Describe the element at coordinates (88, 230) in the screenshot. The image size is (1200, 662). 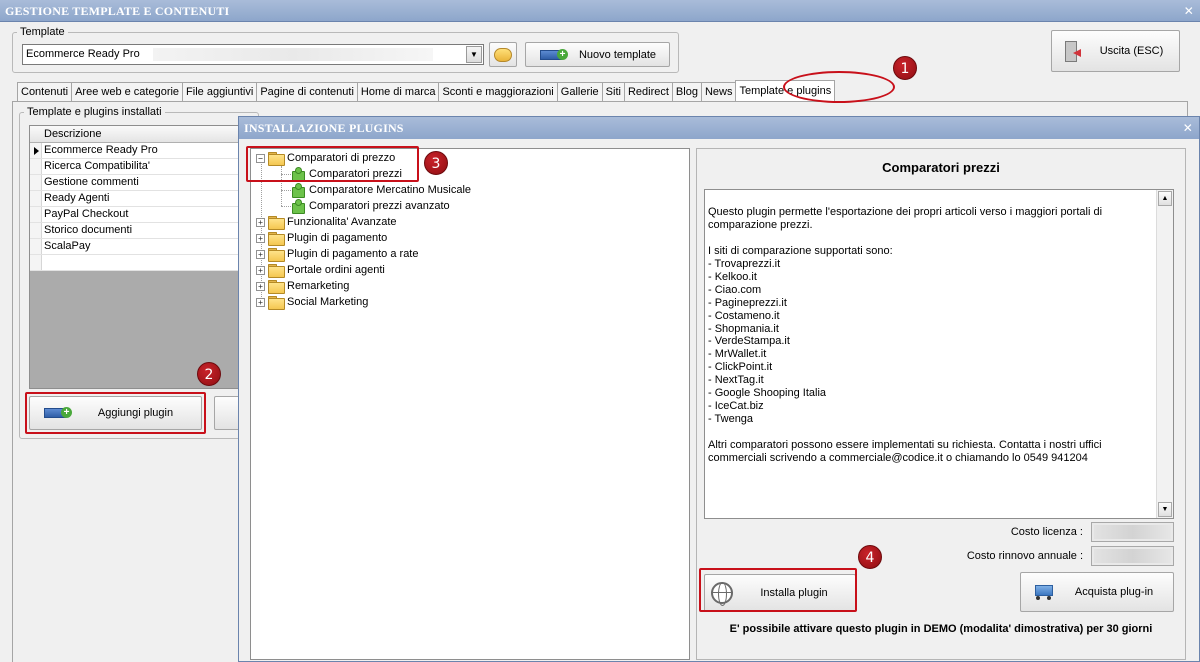
I see `row-text: Storico documenti` at that location.